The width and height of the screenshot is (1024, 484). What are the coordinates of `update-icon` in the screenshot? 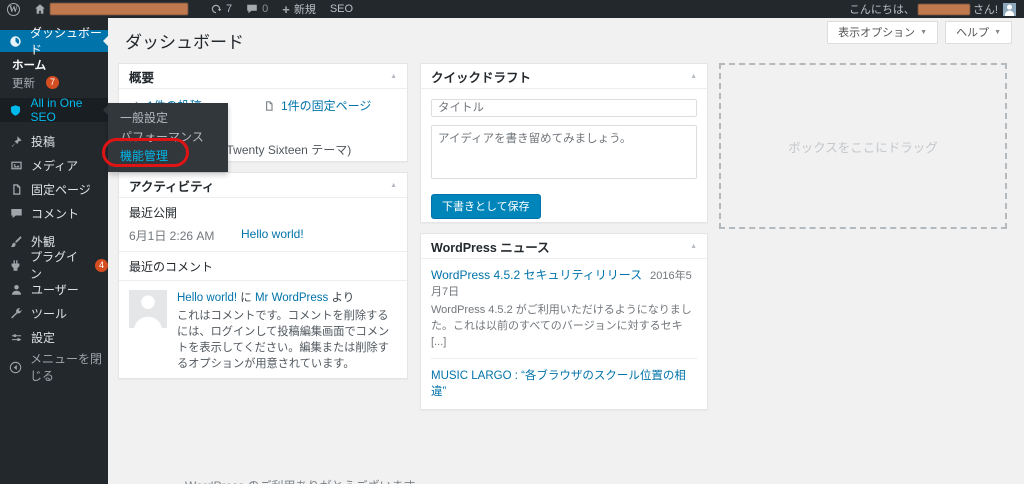 It's located at (216, 9).